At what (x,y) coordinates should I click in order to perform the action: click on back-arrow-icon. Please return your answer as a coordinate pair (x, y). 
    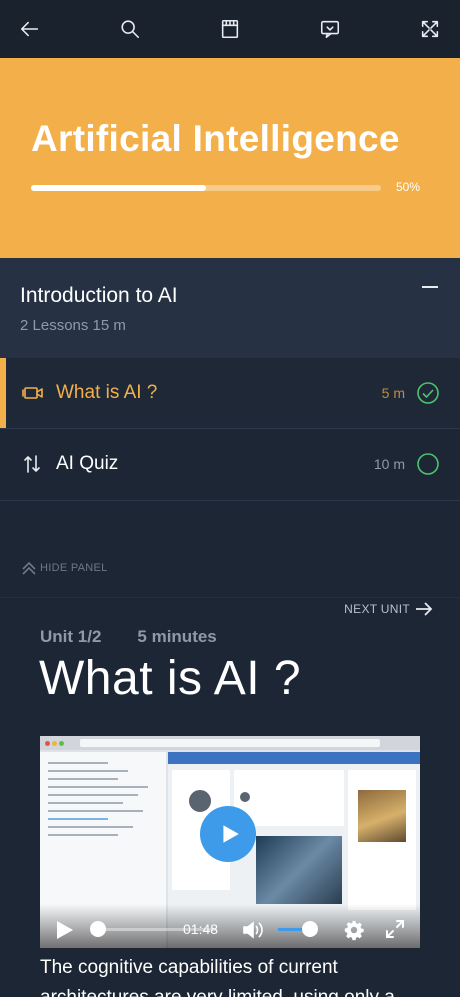
    Looking at the image, I should click on (29, 29).